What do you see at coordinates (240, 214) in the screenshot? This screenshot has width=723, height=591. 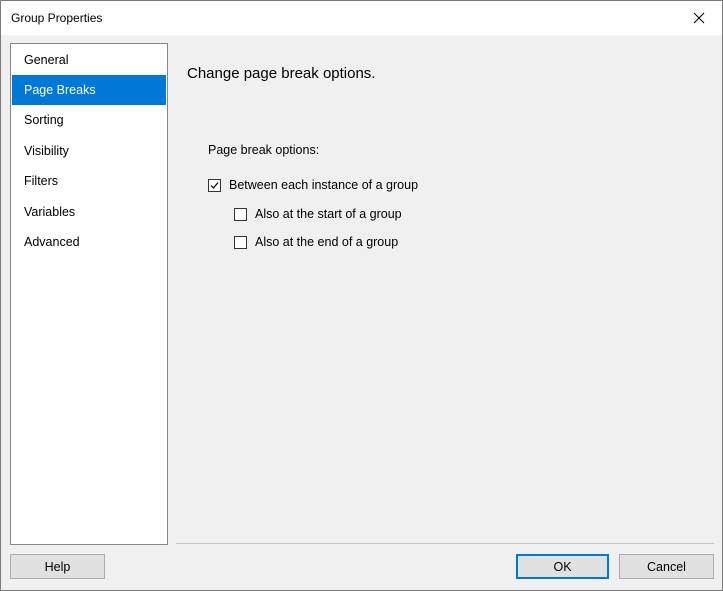 I see `start-of-group-checkbox` at bounding box center [240, 214].